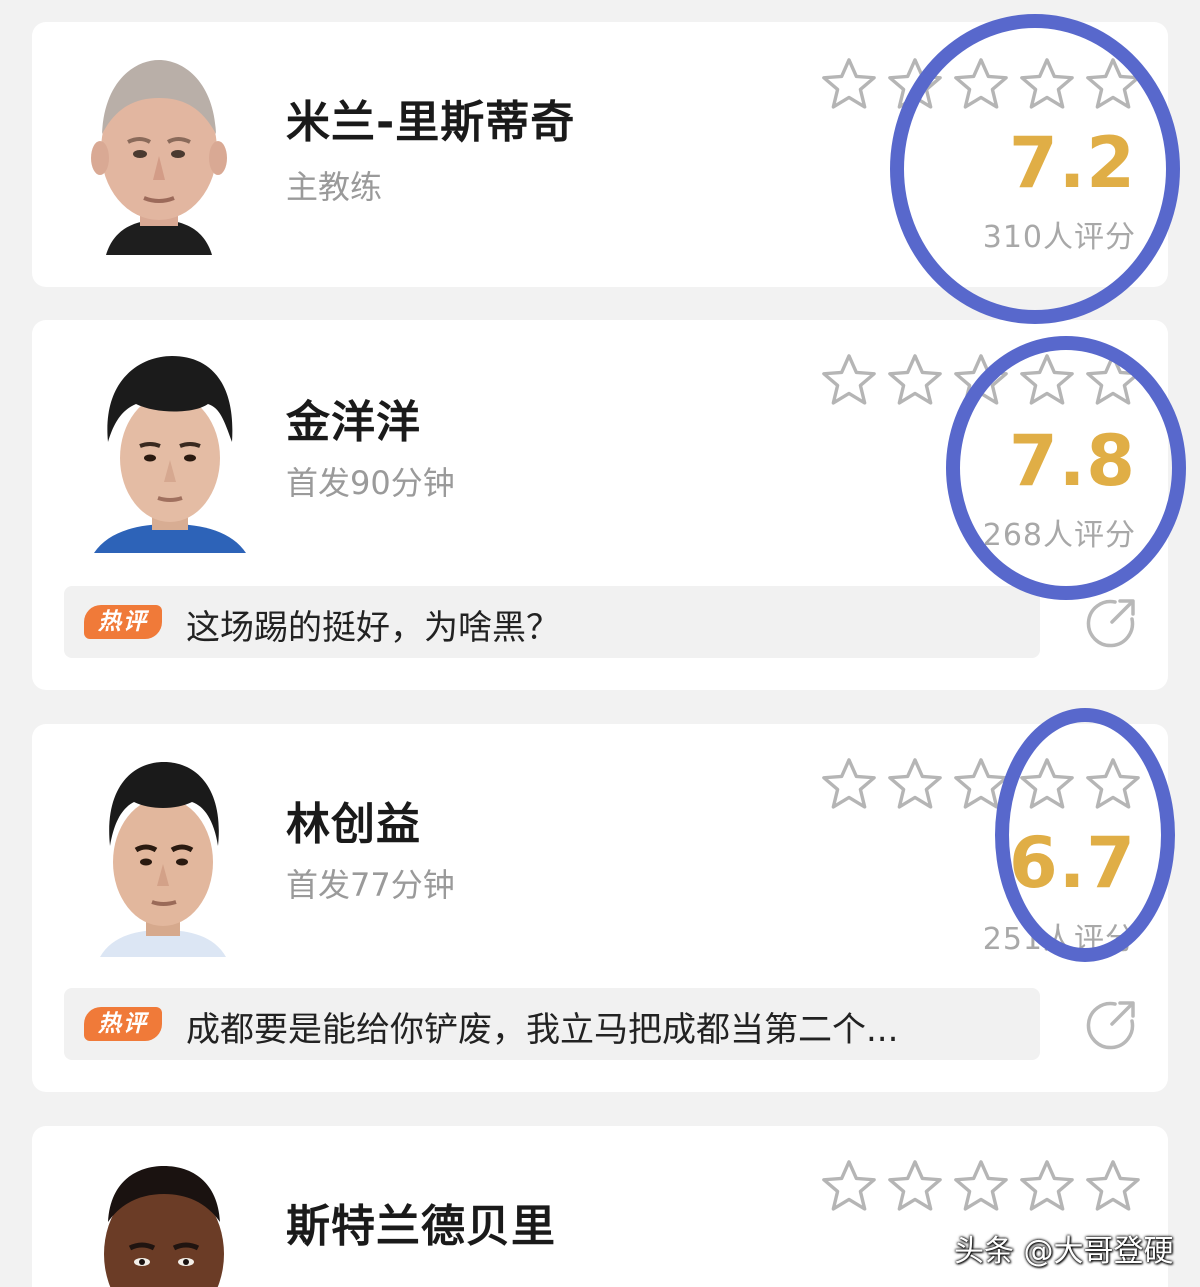 The image size is (1200, 1287). I want to click on hot-comment: 热评 这场踢的挺好，为啥黑？, so click(552, 622).